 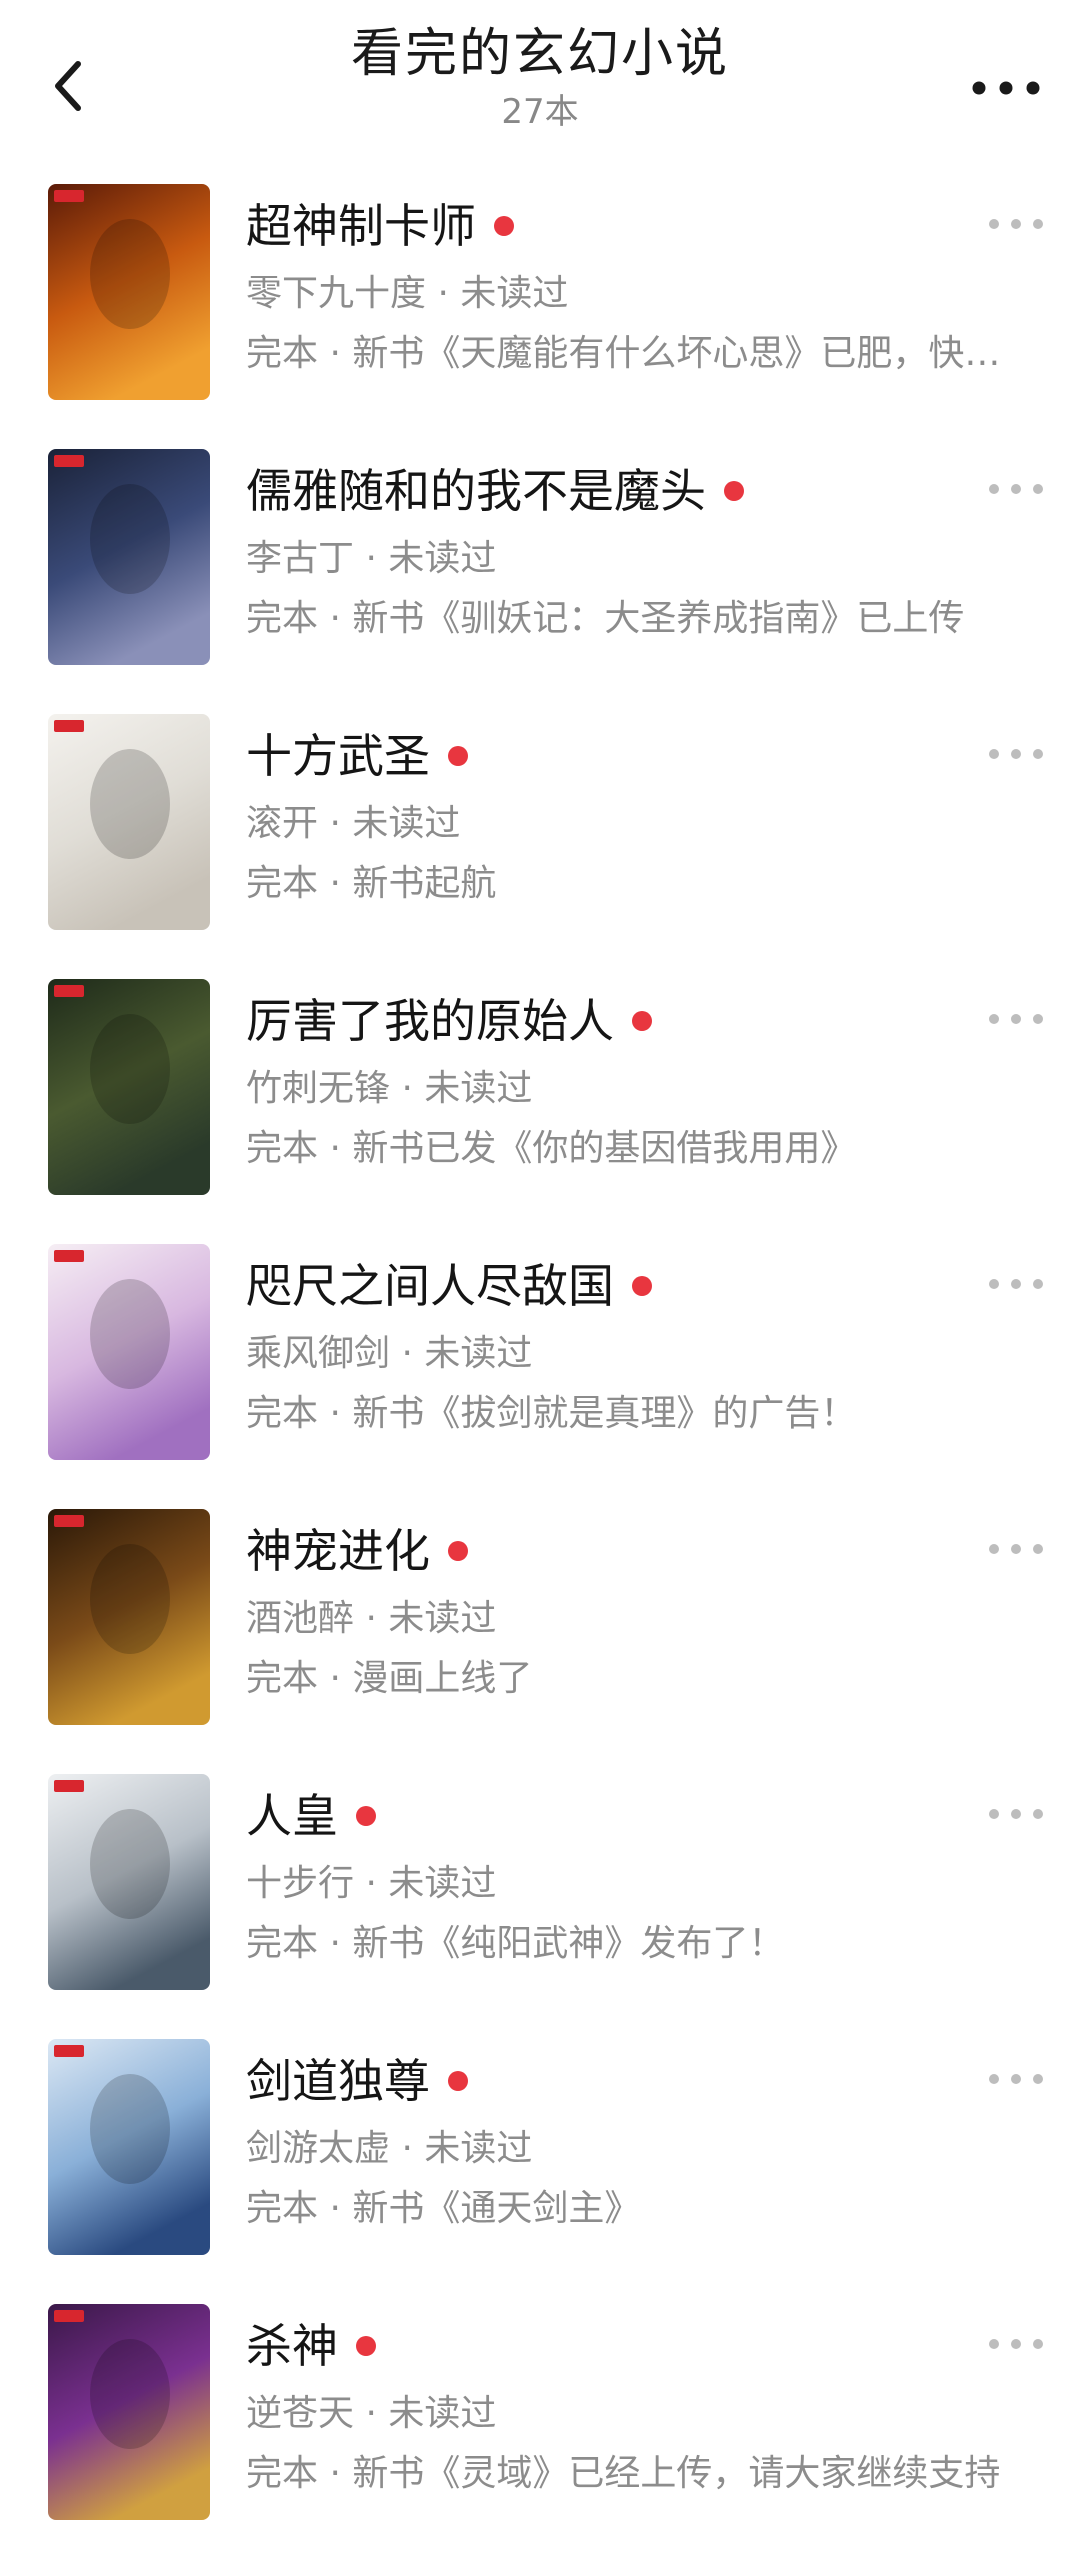 I want to click on book-title-row: 十方武圣, so click(x=357, y=756).